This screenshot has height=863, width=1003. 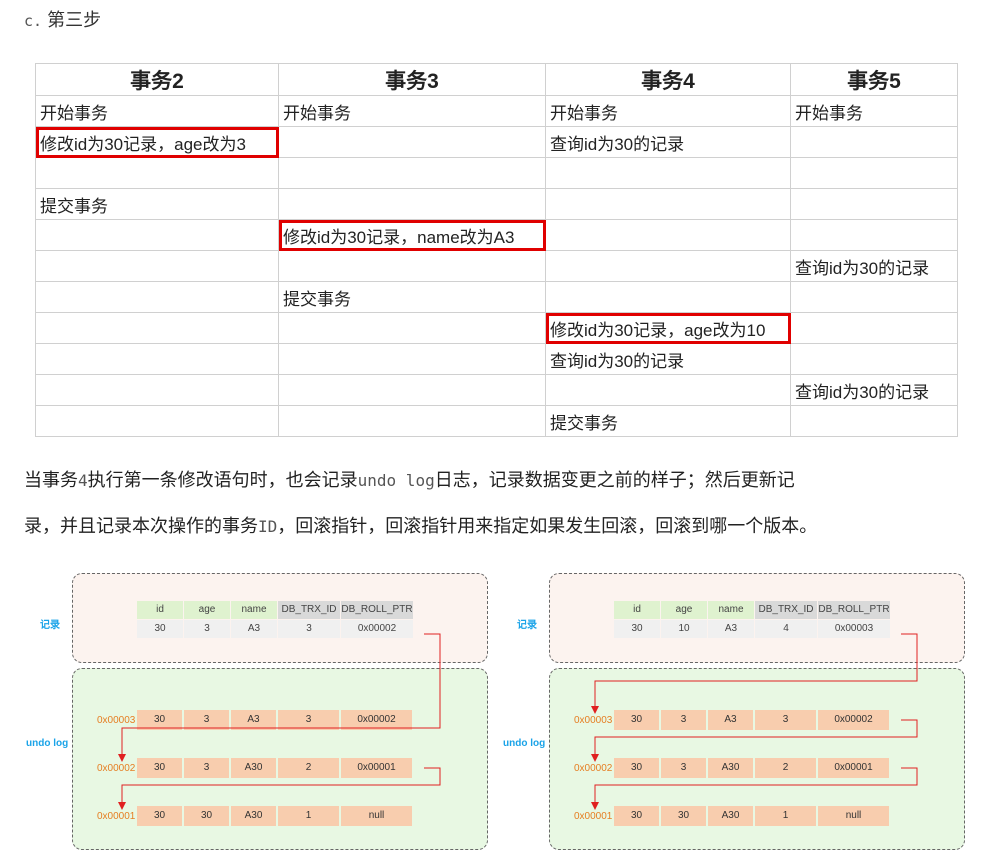 I want to click on table-row: 修改id为30记录，age改为3 查询id为30的记录, so click(x=496, y=142).